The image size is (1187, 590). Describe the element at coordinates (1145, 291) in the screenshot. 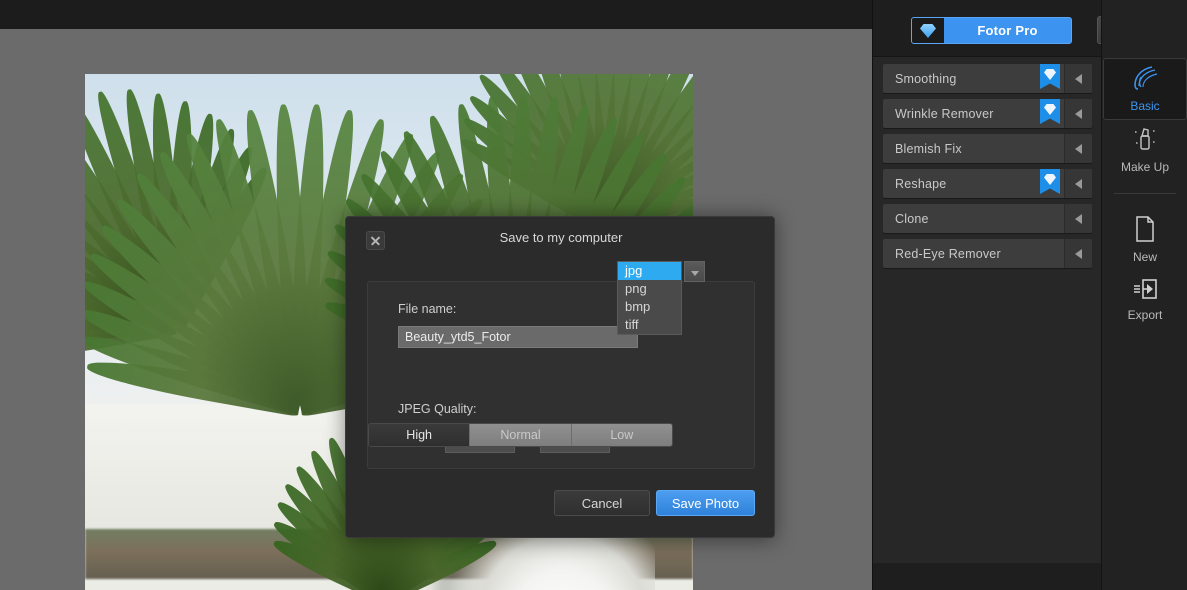

I see `export-icon` at that location.